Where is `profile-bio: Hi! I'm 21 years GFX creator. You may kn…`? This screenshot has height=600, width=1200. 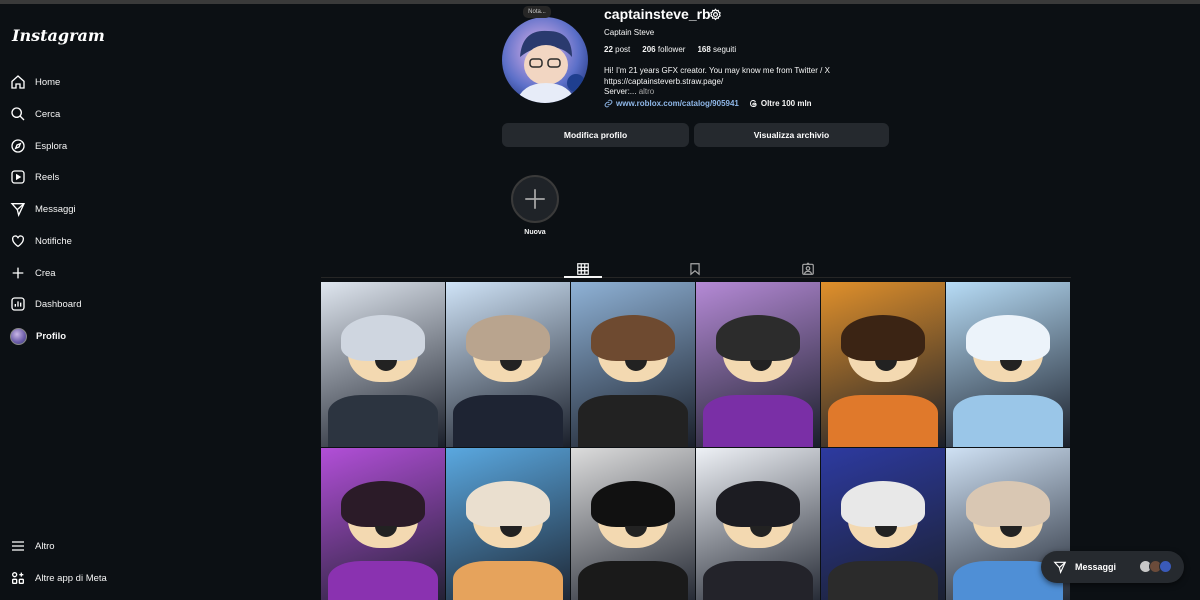 profile-bio: Hi! I'm 21 years GFX creator. You may kn… is located at coordinates (717, 82).